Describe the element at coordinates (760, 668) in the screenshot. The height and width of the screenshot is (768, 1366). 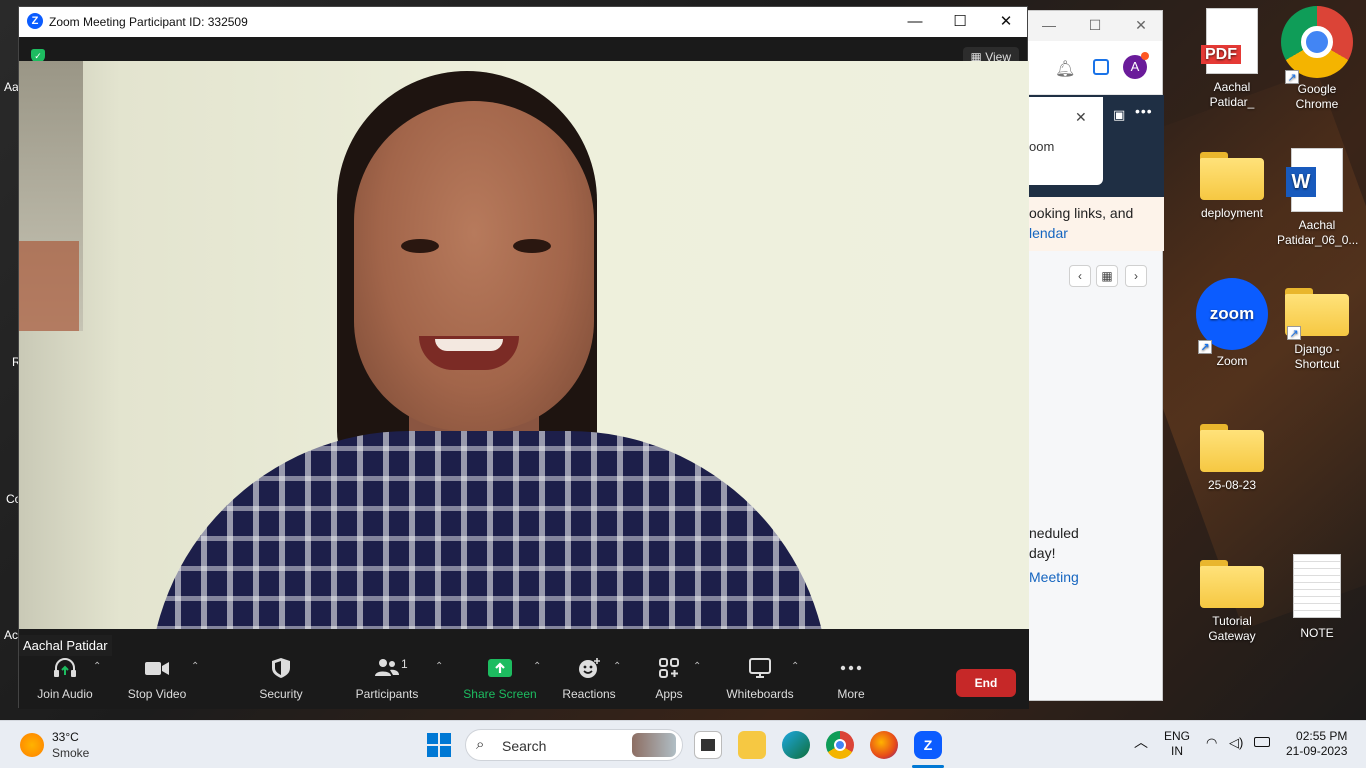
I see `whiteboard-icon` at that location.